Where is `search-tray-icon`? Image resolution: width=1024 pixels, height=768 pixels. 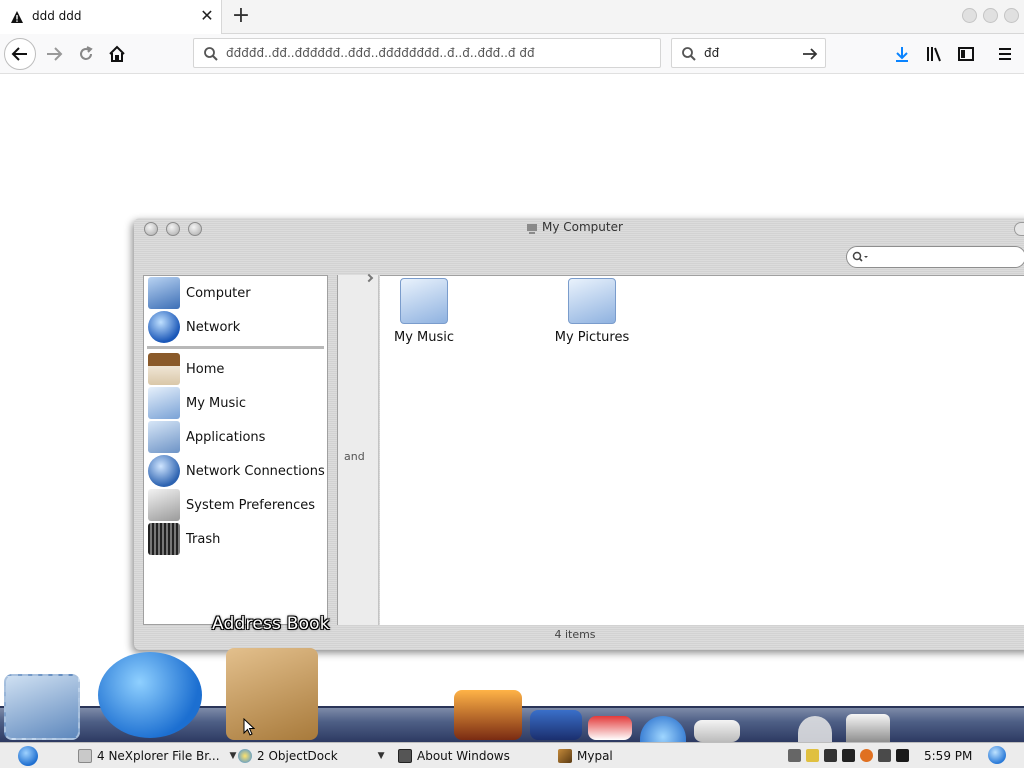
search-tray-icon is located at coordinates (866, 755).